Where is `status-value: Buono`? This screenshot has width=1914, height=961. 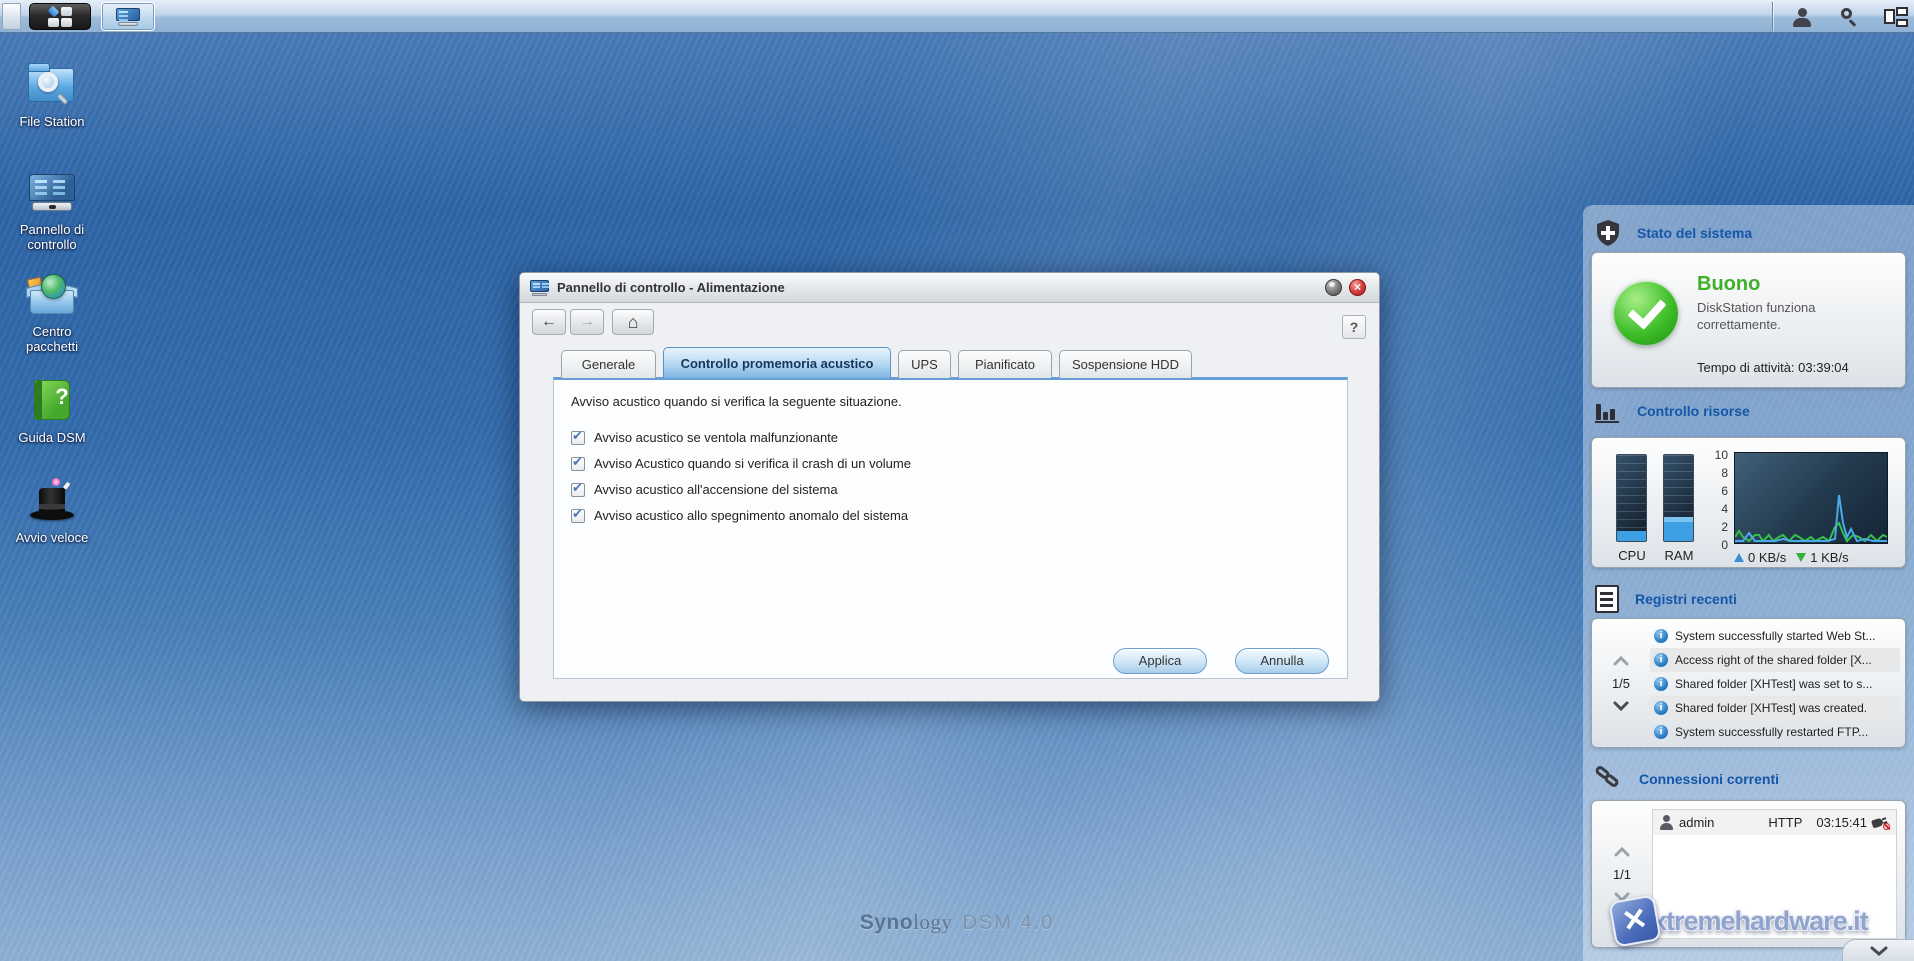 status-value: Buono is located at coordinates (1729, 284).